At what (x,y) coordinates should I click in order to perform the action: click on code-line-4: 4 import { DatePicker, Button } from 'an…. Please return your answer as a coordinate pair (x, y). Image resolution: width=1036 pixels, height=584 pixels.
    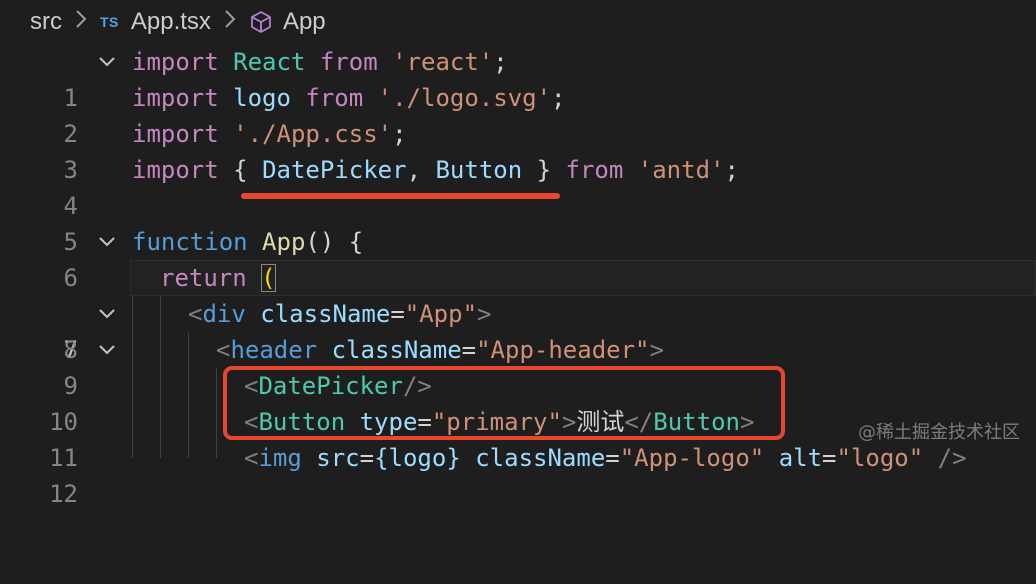
    Looking at the image, I should click on (518, 186).